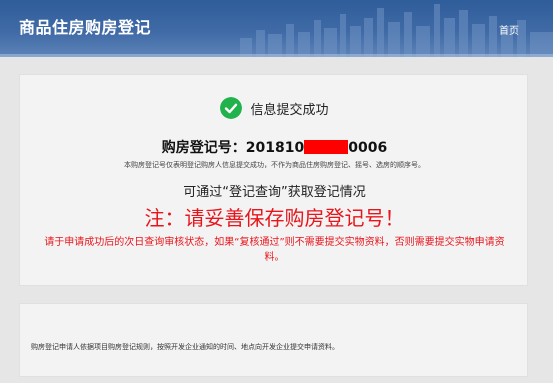 This screenshot has height=383, width=553. I want to click on registration-label: 购房登记号：, so click(203, 148).